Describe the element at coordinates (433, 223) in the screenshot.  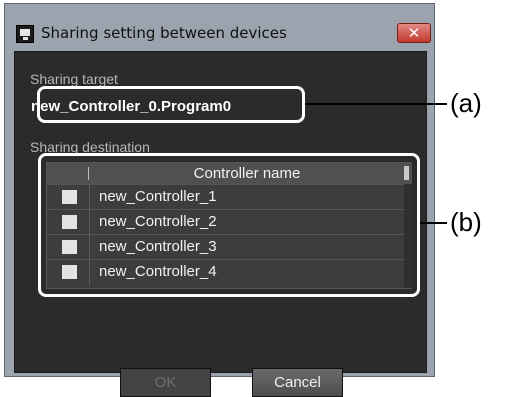
I see `leader-line-b` at that location.